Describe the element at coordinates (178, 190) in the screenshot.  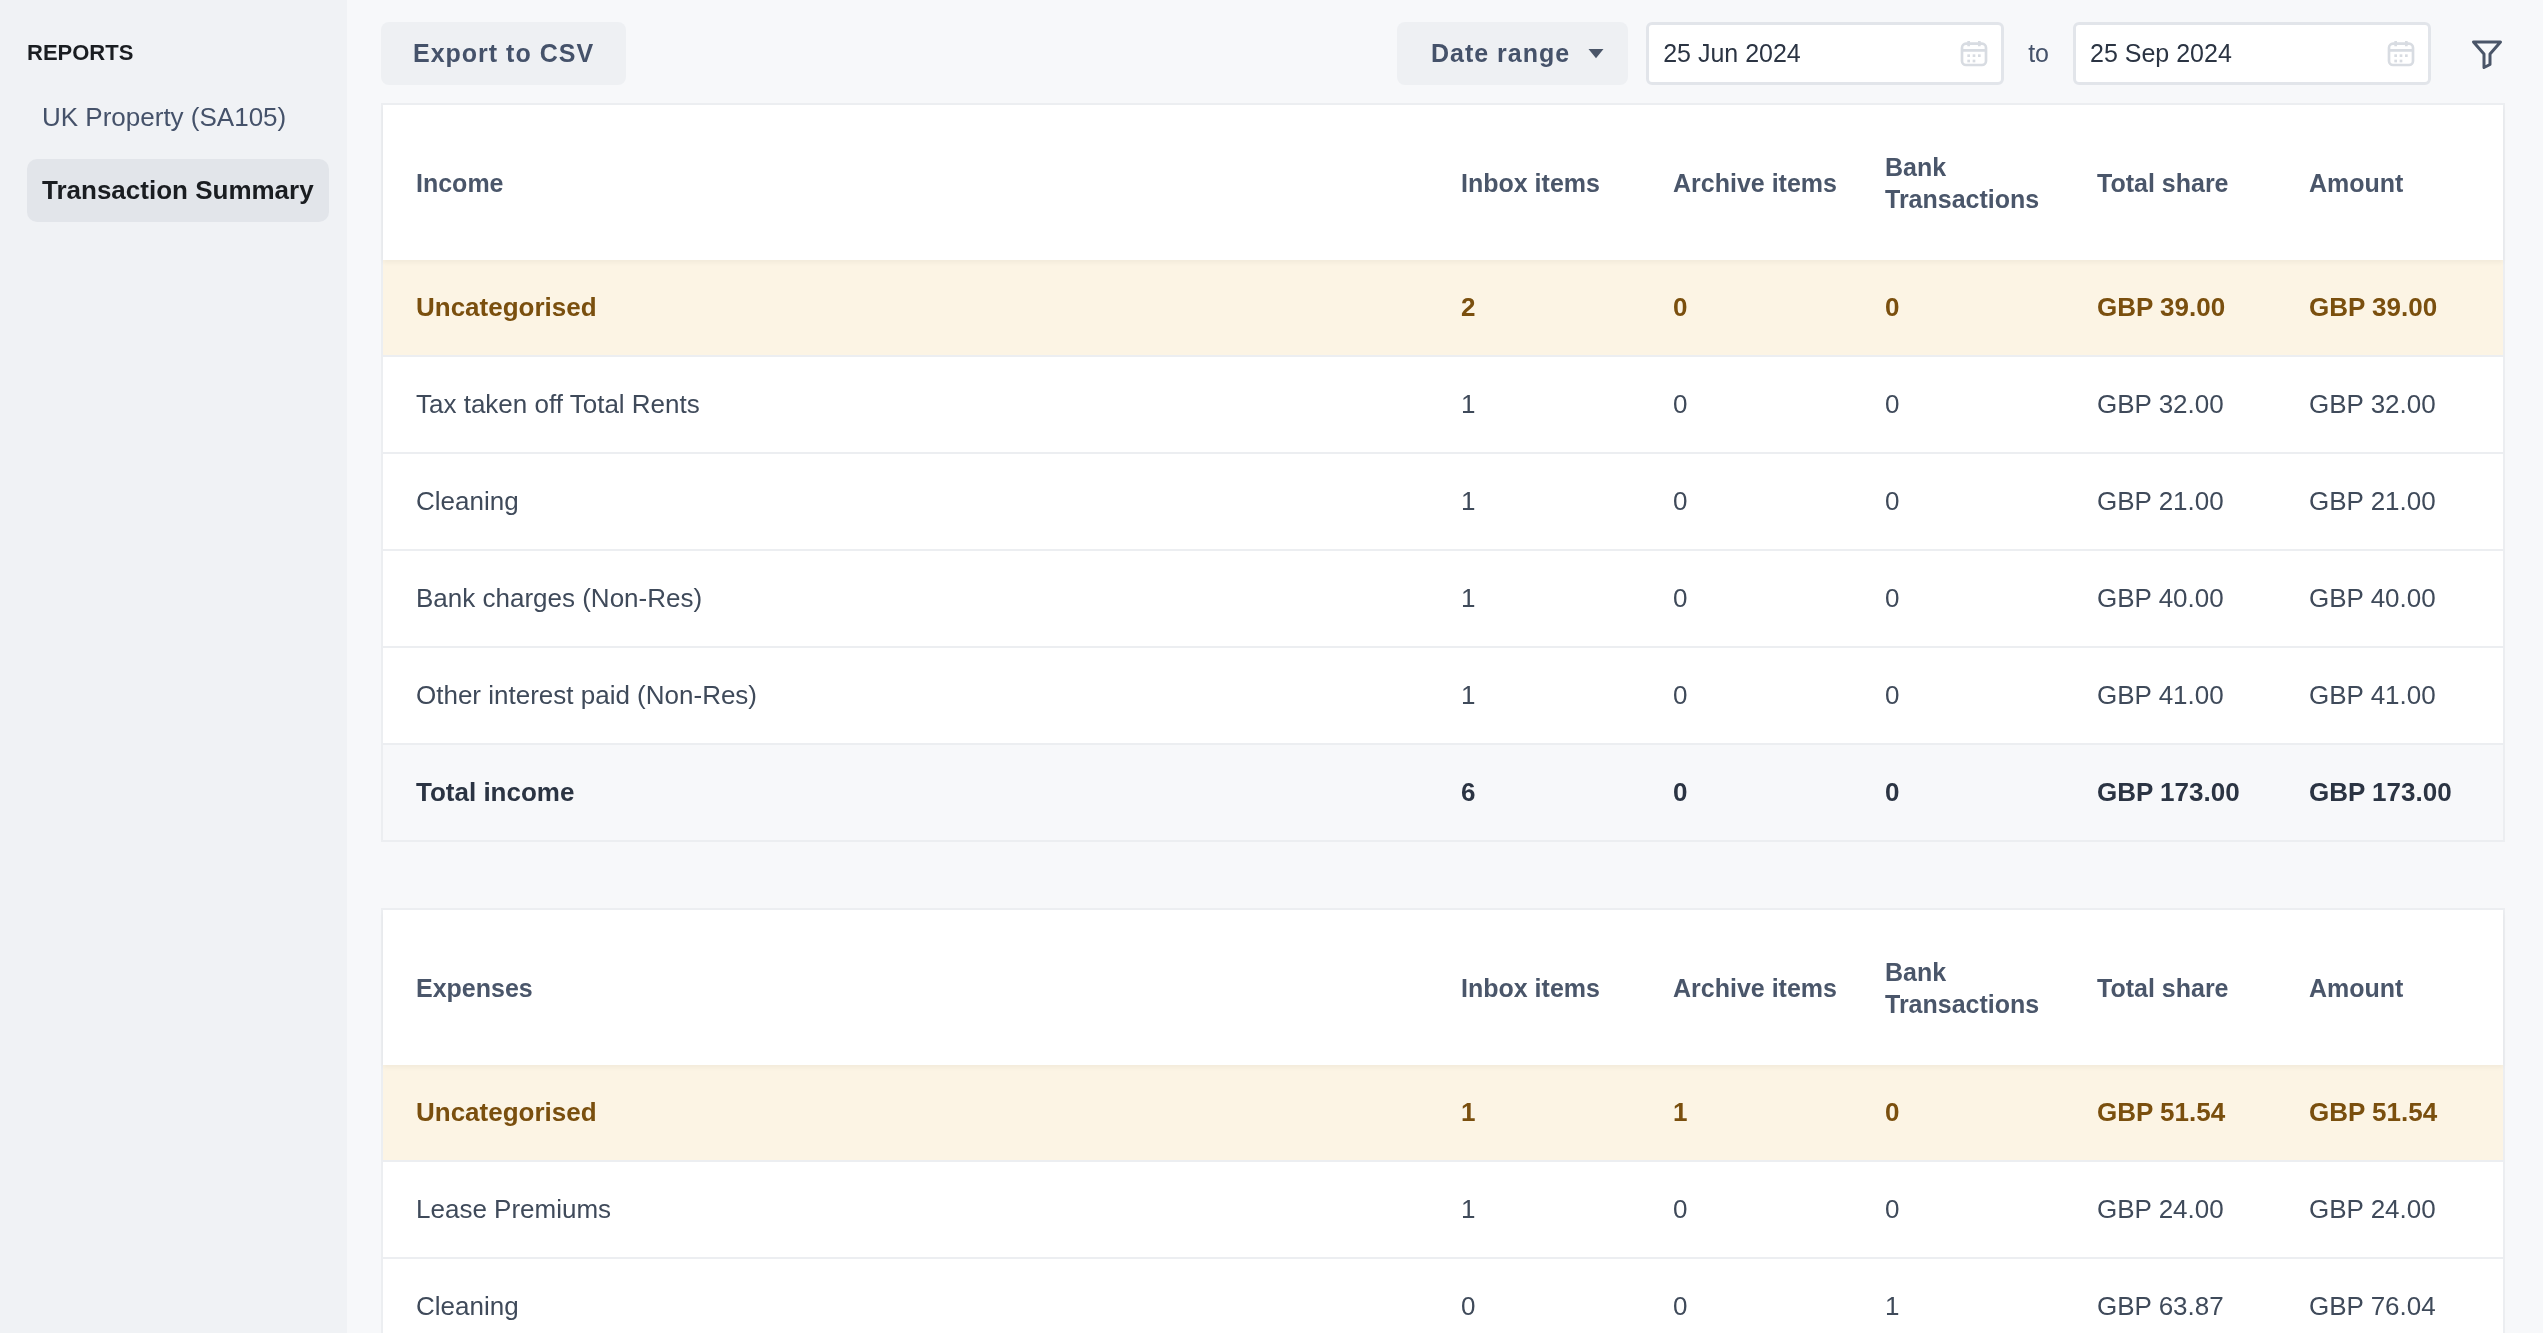
I see `sidebar-item: Transaction Summary` at that location.